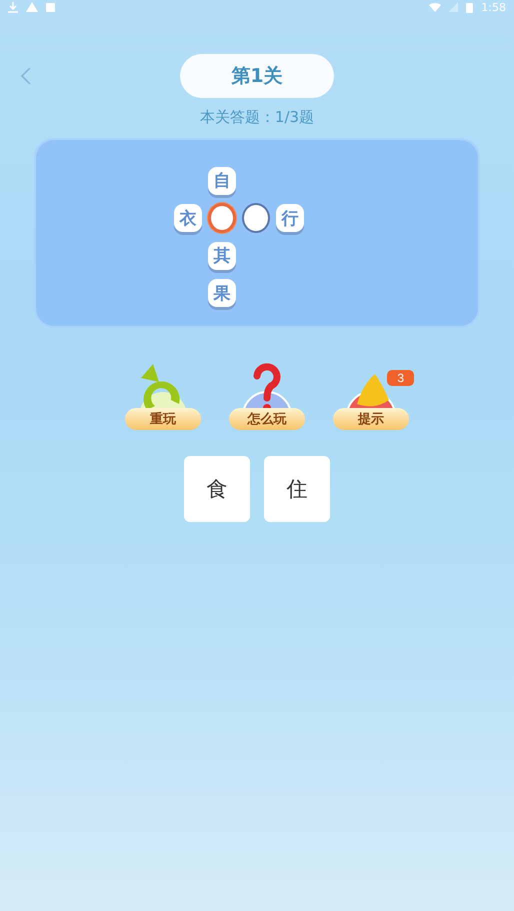 Image resolution: width=514 pixels, height=911 pixels. What do you see at coordinates (267, 395) in the screenshot?
I see `action-button: 怎么玩` at bounding box center [267, 395].